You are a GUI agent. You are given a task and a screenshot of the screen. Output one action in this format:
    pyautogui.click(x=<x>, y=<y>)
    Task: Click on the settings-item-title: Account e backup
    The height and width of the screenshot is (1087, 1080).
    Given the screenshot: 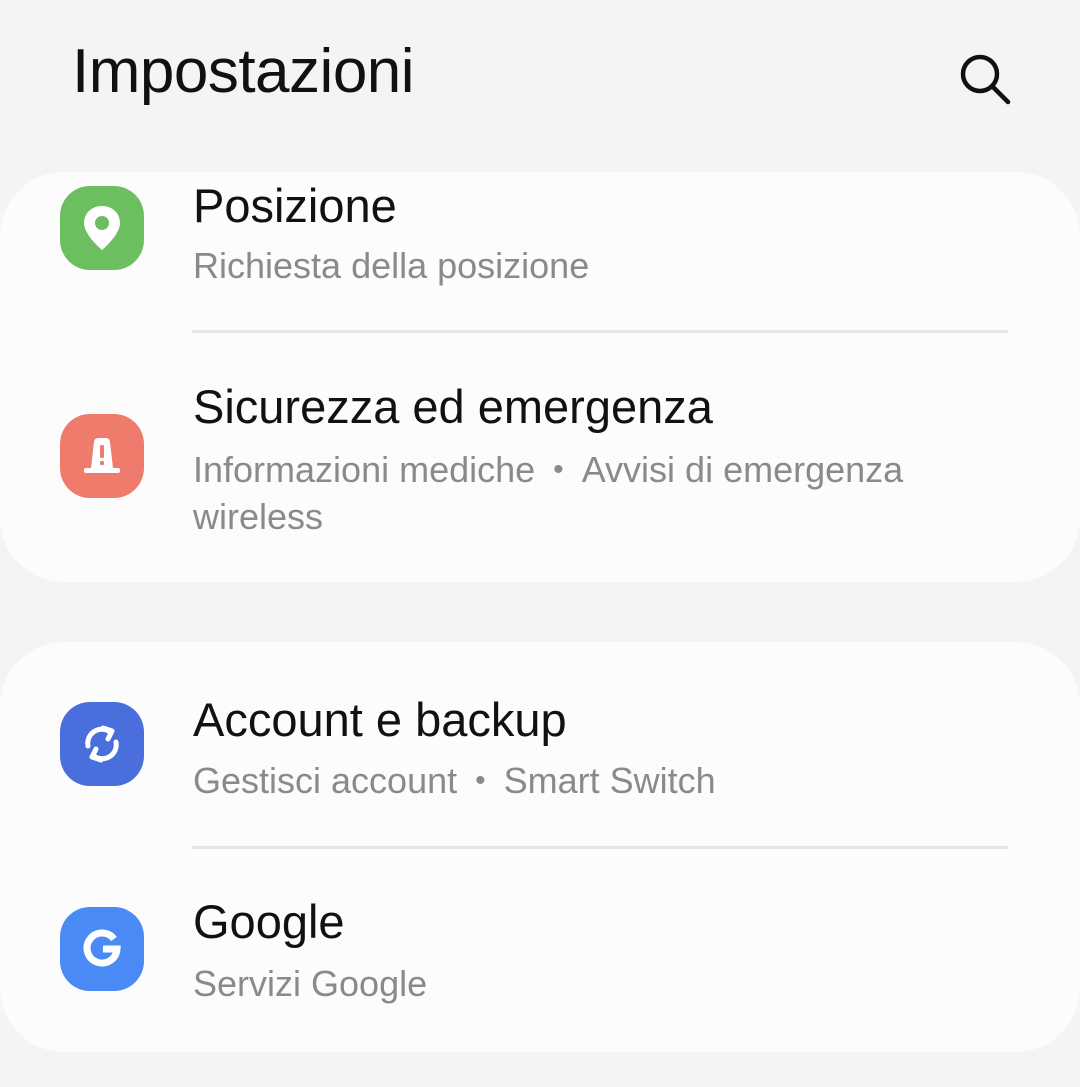 What is the action you would take?
    pyautogui.click(x=380, y=719)
    